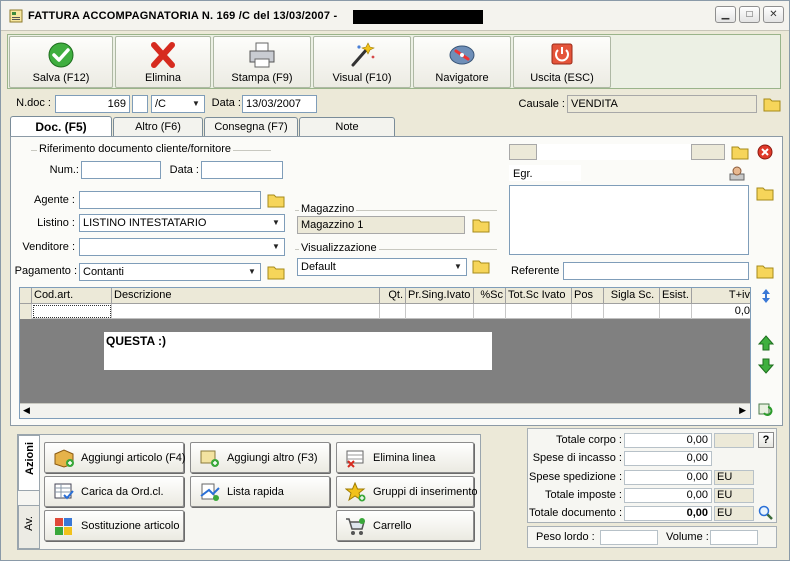 This screenshot has height=561, width=790. Describe the element at coordinates (766, 409) in the screenshot. I see `refresh-grid-icon` at that location.